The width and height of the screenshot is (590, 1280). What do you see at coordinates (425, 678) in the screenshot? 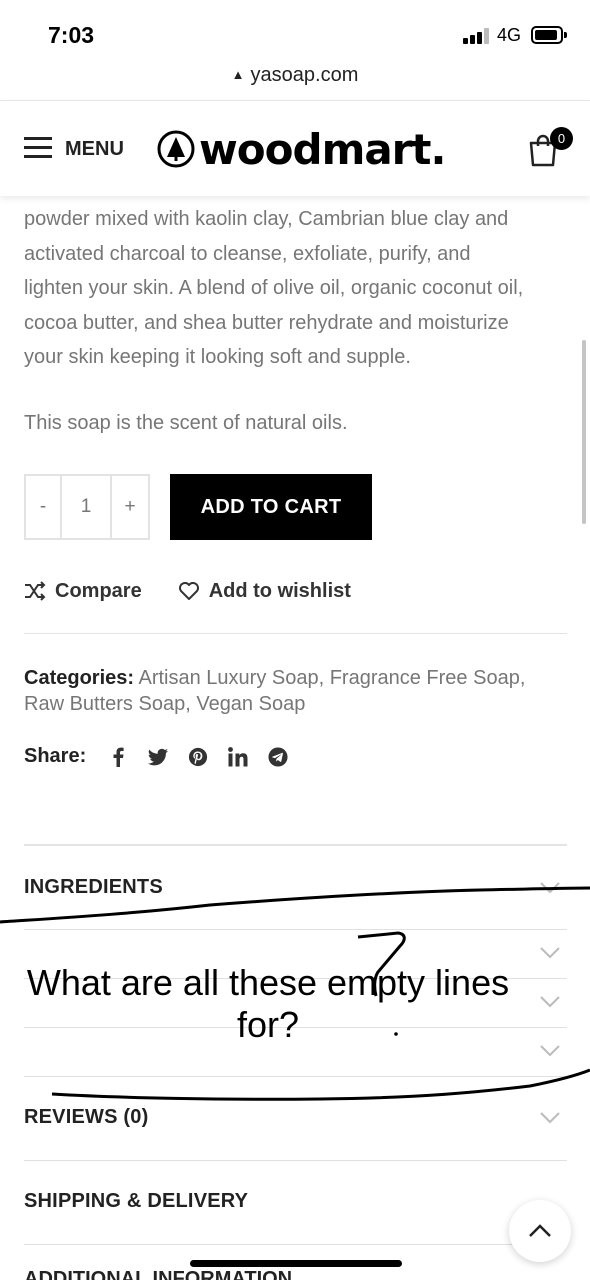
I see `category-link: Fragrance Free Soap` at bounding box center [425, 678].